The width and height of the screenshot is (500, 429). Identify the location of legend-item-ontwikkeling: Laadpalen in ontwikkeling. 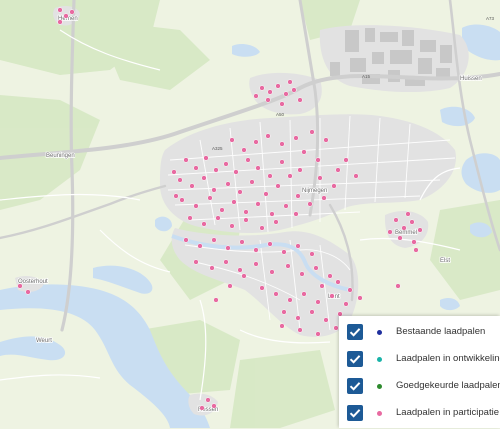
(419, 361).